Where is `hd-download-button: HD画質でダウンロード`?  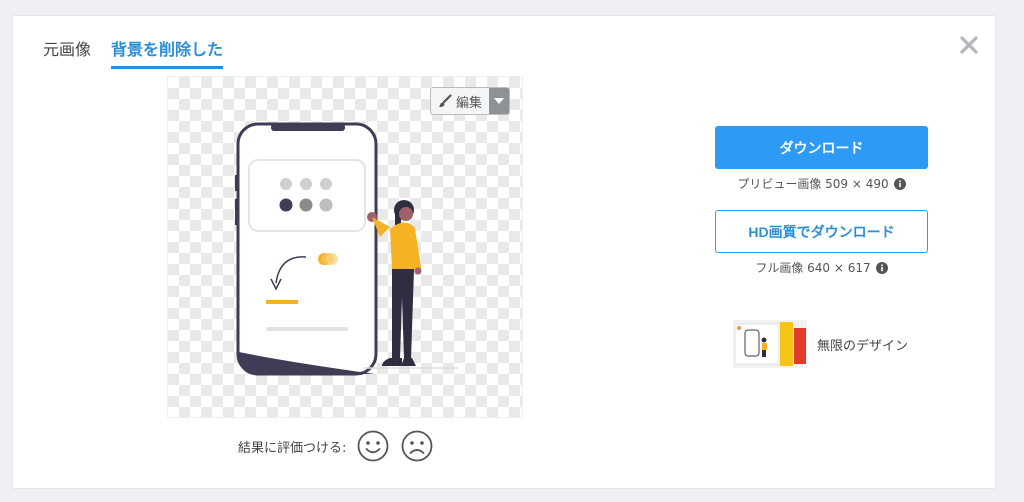
hd-download-button: HD画質でダウンロード is located at coordinates (821, 231).